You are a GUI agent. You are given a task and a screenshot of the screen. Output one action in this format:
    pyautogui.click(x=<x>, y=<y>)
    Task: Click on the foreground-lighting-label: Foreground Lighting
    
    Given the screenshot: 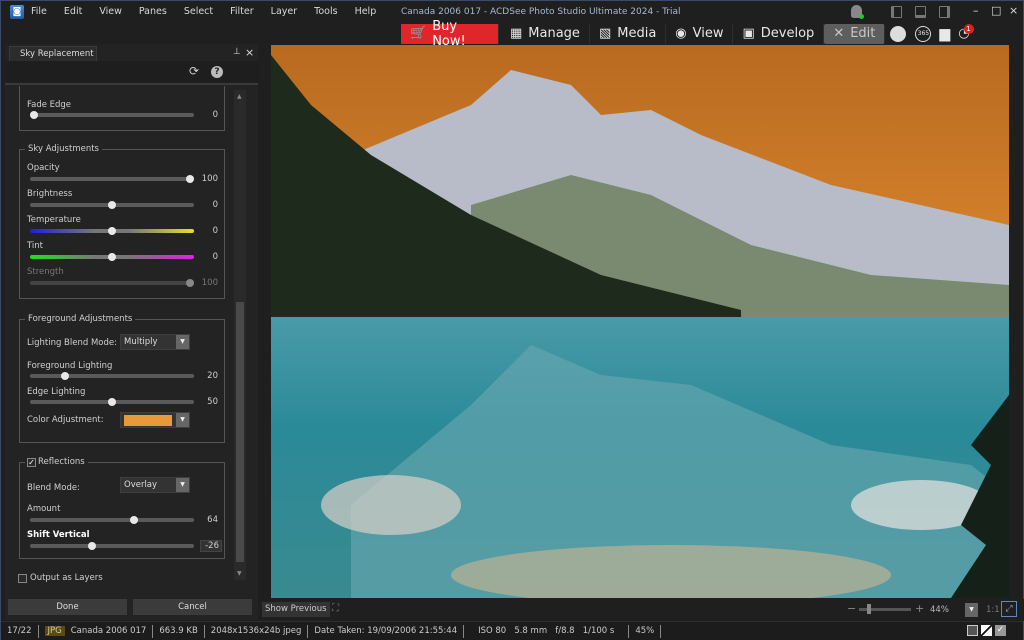 What is the action you would take?
    pyautogui.click(x=70, y=366)
    